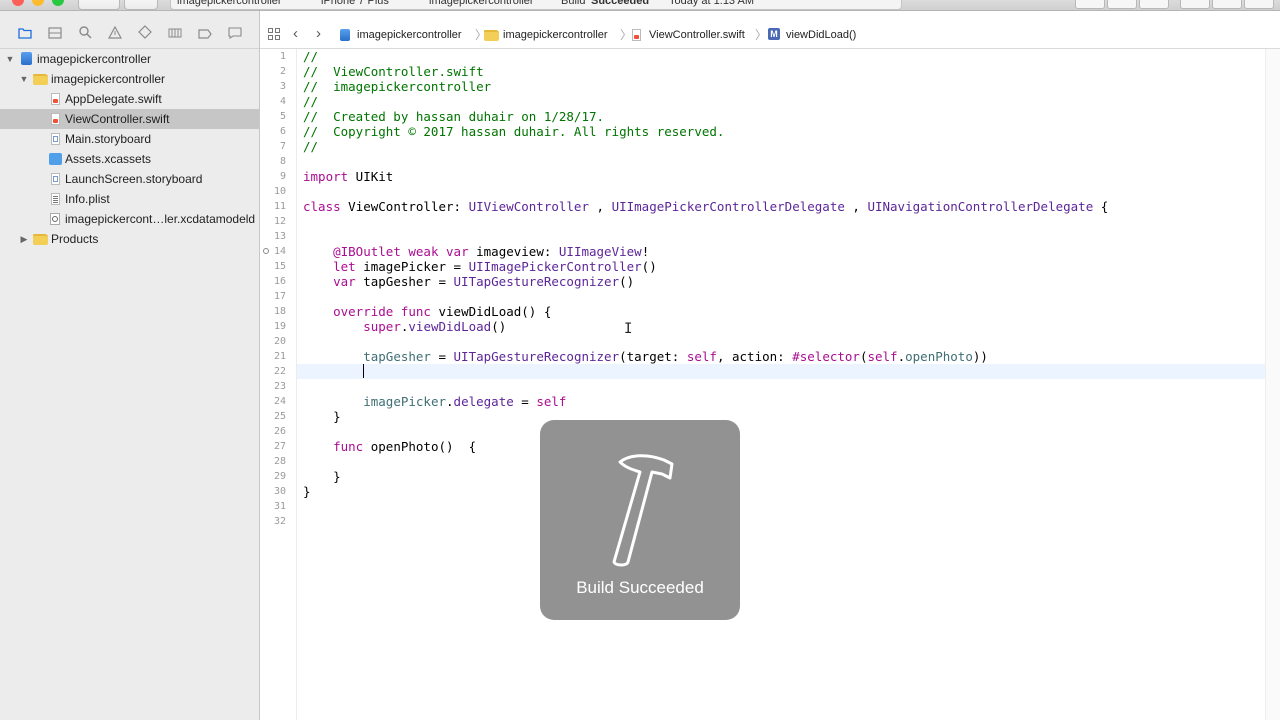 Image resolution: width=1280 pixels, height=720 pixels. What do you see at coordinates (322, 206) in the screenshot?
I see `code-token: class` at bounding box center [322, 206].